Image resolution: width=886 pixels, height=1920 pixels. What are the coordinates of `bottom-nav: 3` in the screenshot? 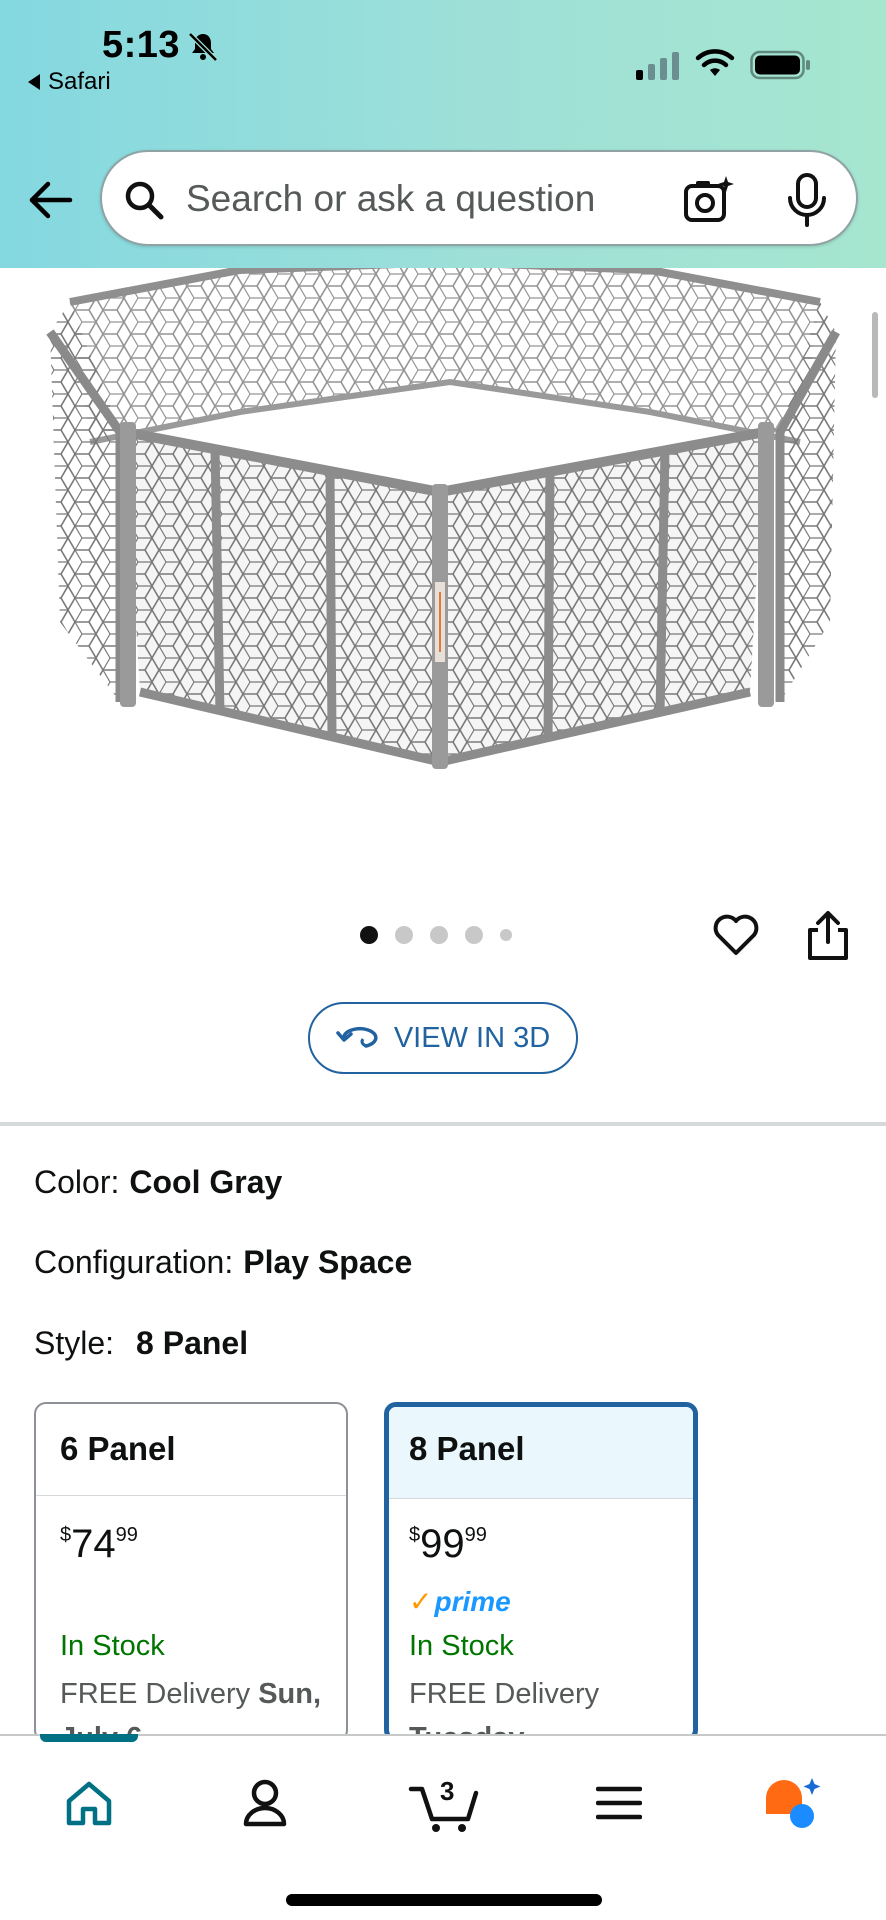 It's located at (443, 1827).